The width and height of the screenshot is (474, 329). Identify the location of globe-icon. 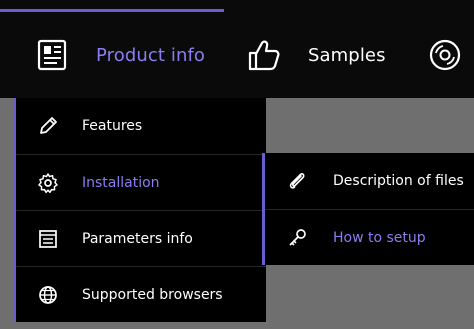
(48, 295).